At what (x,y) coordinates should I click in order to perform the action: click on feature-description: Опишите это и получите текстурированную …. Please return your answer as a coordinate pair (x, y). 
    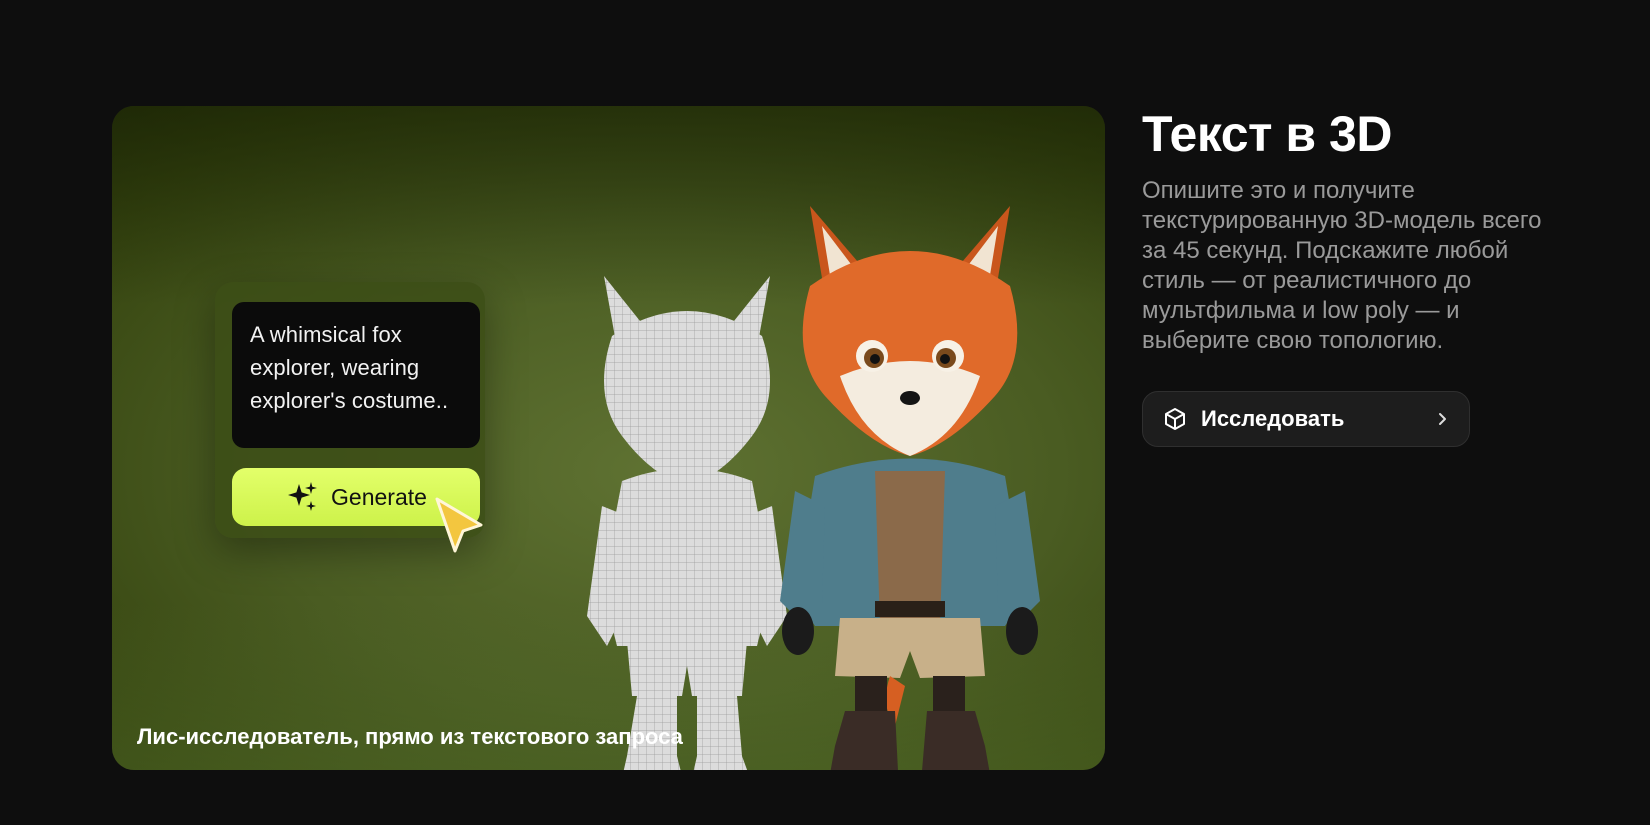
    Looking at the image, I should click on (1342, 265).